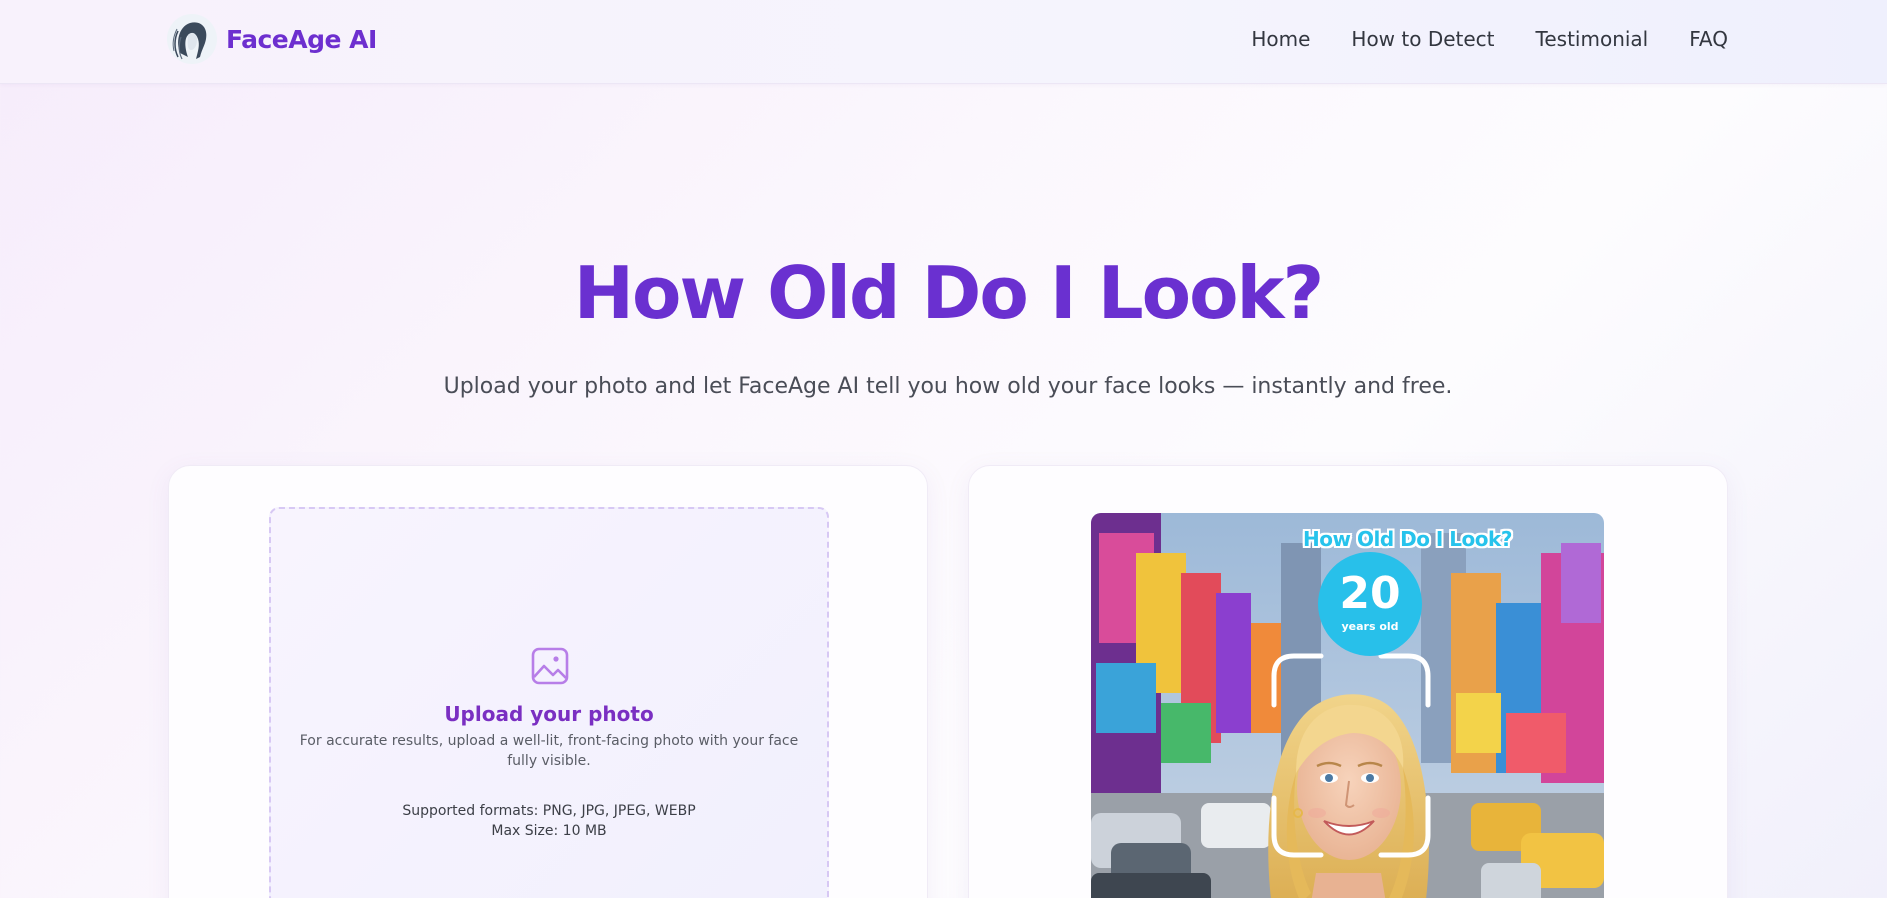  I want to click on sample-result-image: How Old Do I Look? 20 years old, so click(1347, 705).